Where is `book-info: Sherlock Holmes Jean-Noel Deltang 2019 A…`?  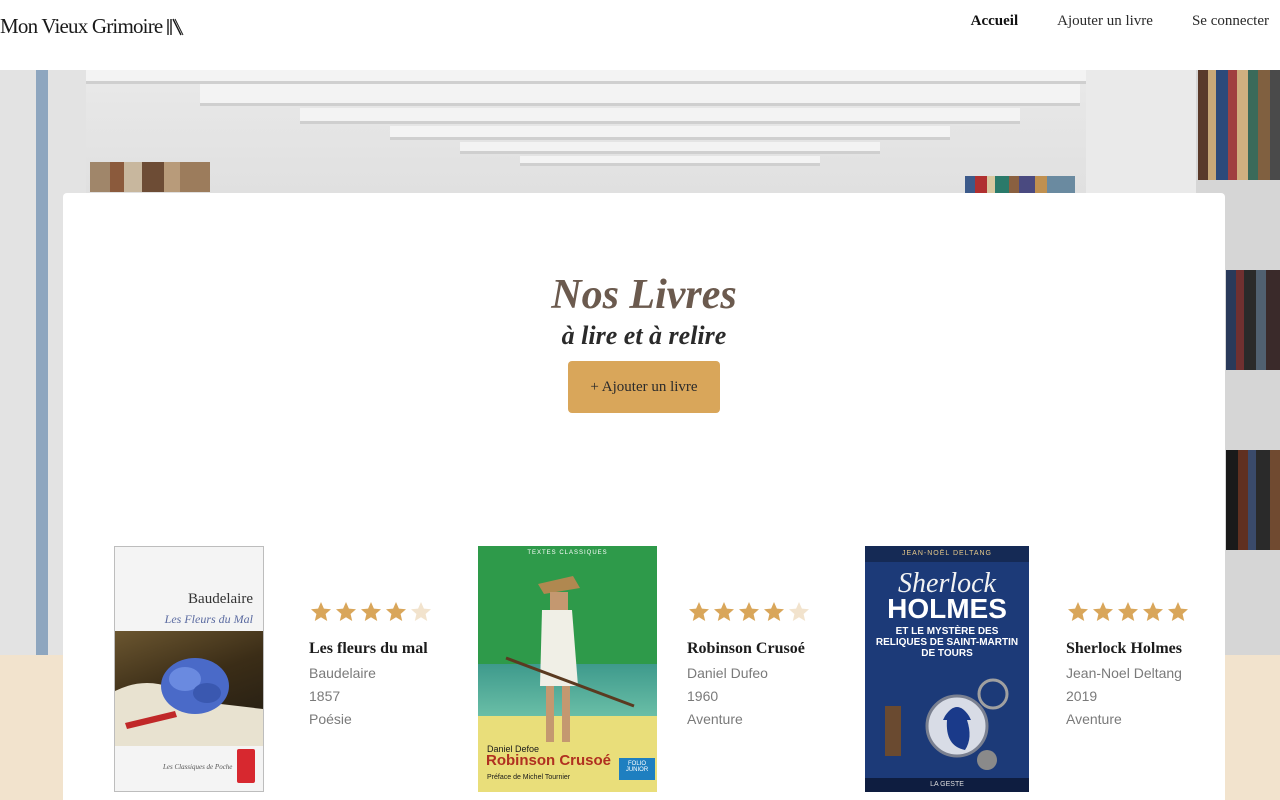
book-info: Sherlock Holmes Jean-Noel Deltang 2019 A… is located at coordinates (1128, 663).